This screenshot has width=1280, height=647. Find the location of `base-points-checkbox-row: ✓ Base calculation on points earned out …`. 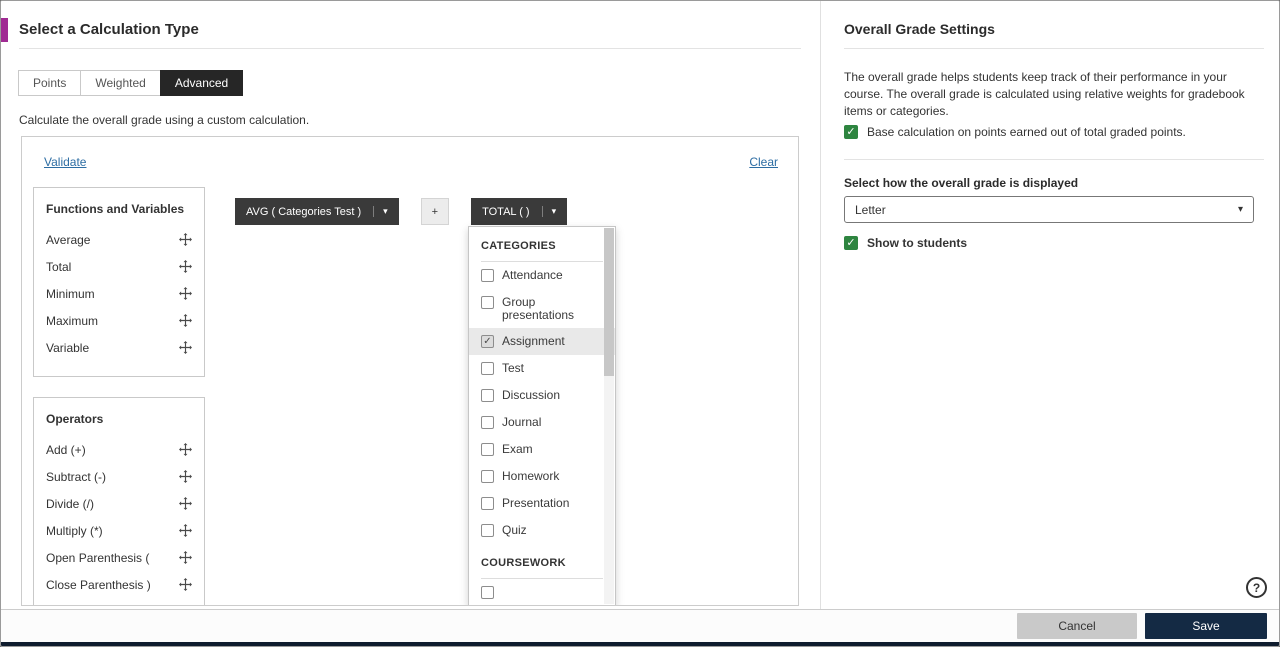

base-points-checkbox-row: ✓ Base calculation on points earned out … is located at coordinates (1056, 132).